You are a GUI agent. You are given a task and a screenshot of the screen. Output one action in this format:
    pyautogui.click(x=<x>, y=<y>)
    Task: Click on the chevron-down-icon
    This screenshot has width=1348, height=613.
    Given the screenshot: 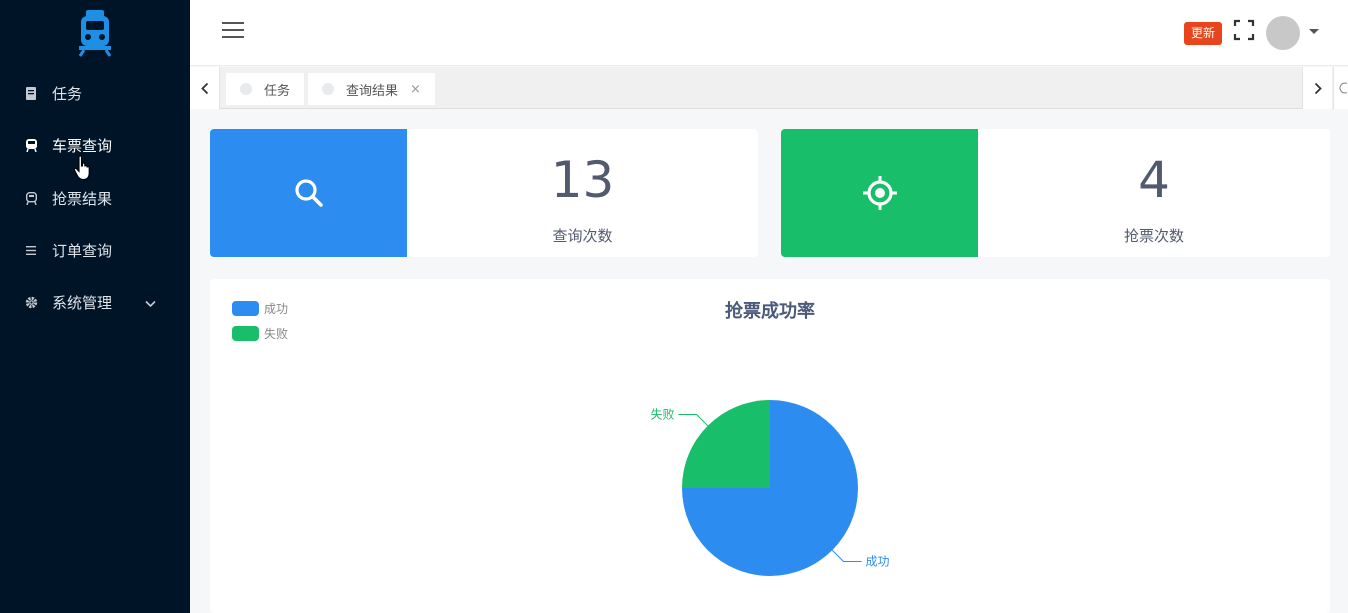 What is the action you would take?
    pyautogui.click(x=150, y=303)
    